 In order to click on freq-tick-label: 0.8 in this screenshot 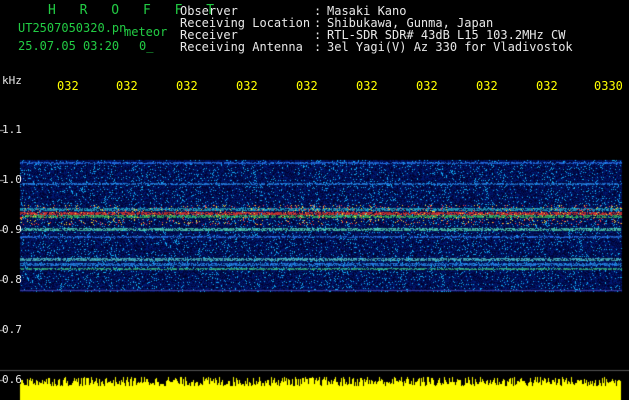, I will do `click(12, 279)`.